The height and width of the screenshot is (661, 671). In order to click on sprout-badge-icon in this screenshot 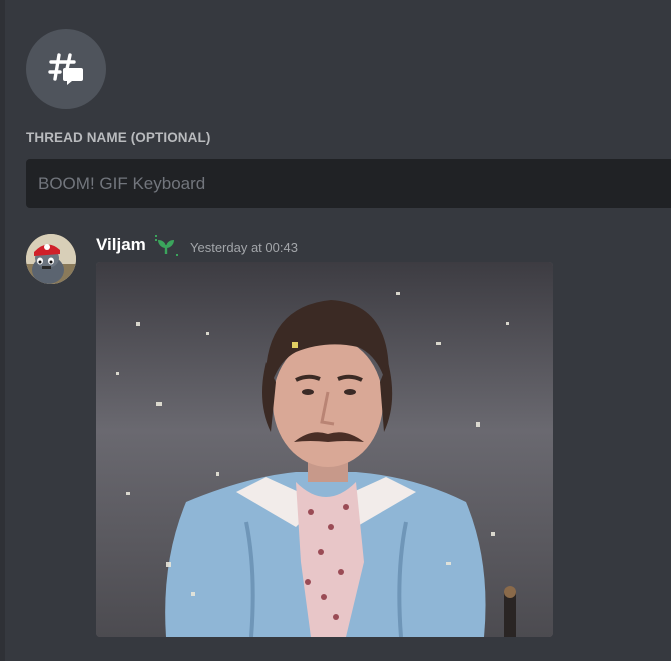, I will do `click(167, 246)`.